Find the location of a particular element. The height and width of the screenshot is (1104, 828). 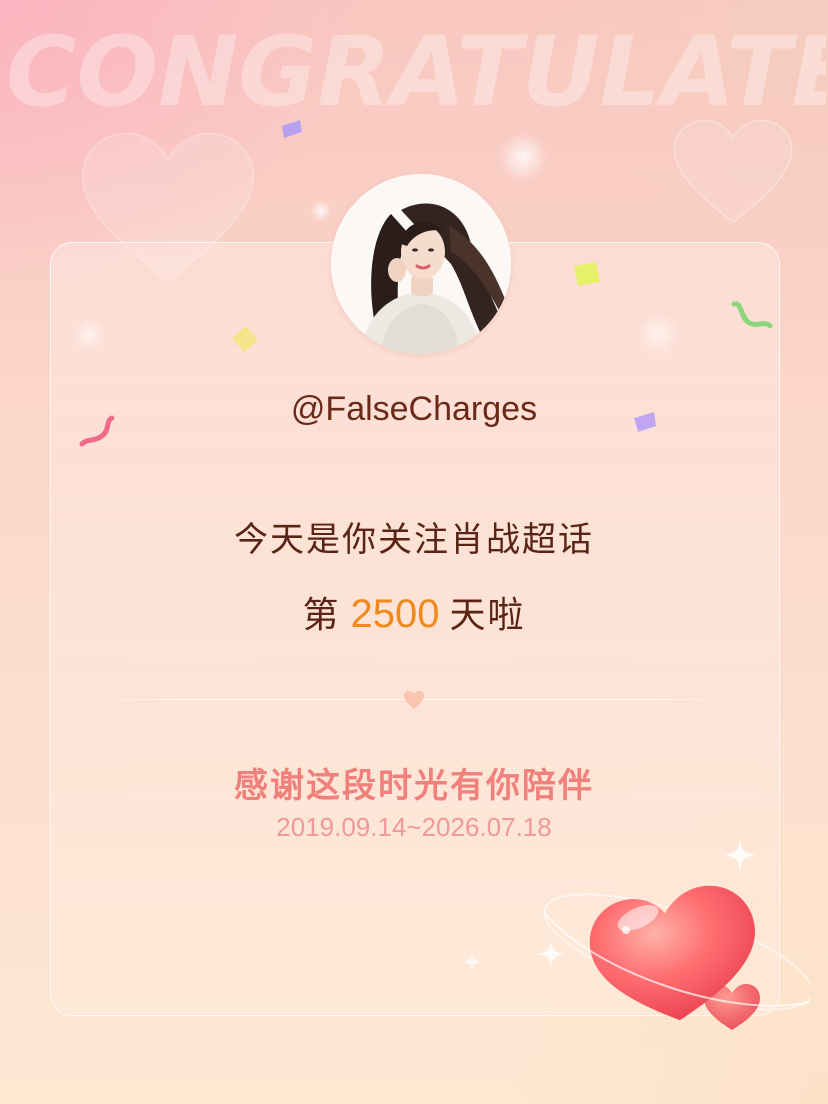

day-count-message: 第 2500 天啦 is located at coordinates (414, 612).